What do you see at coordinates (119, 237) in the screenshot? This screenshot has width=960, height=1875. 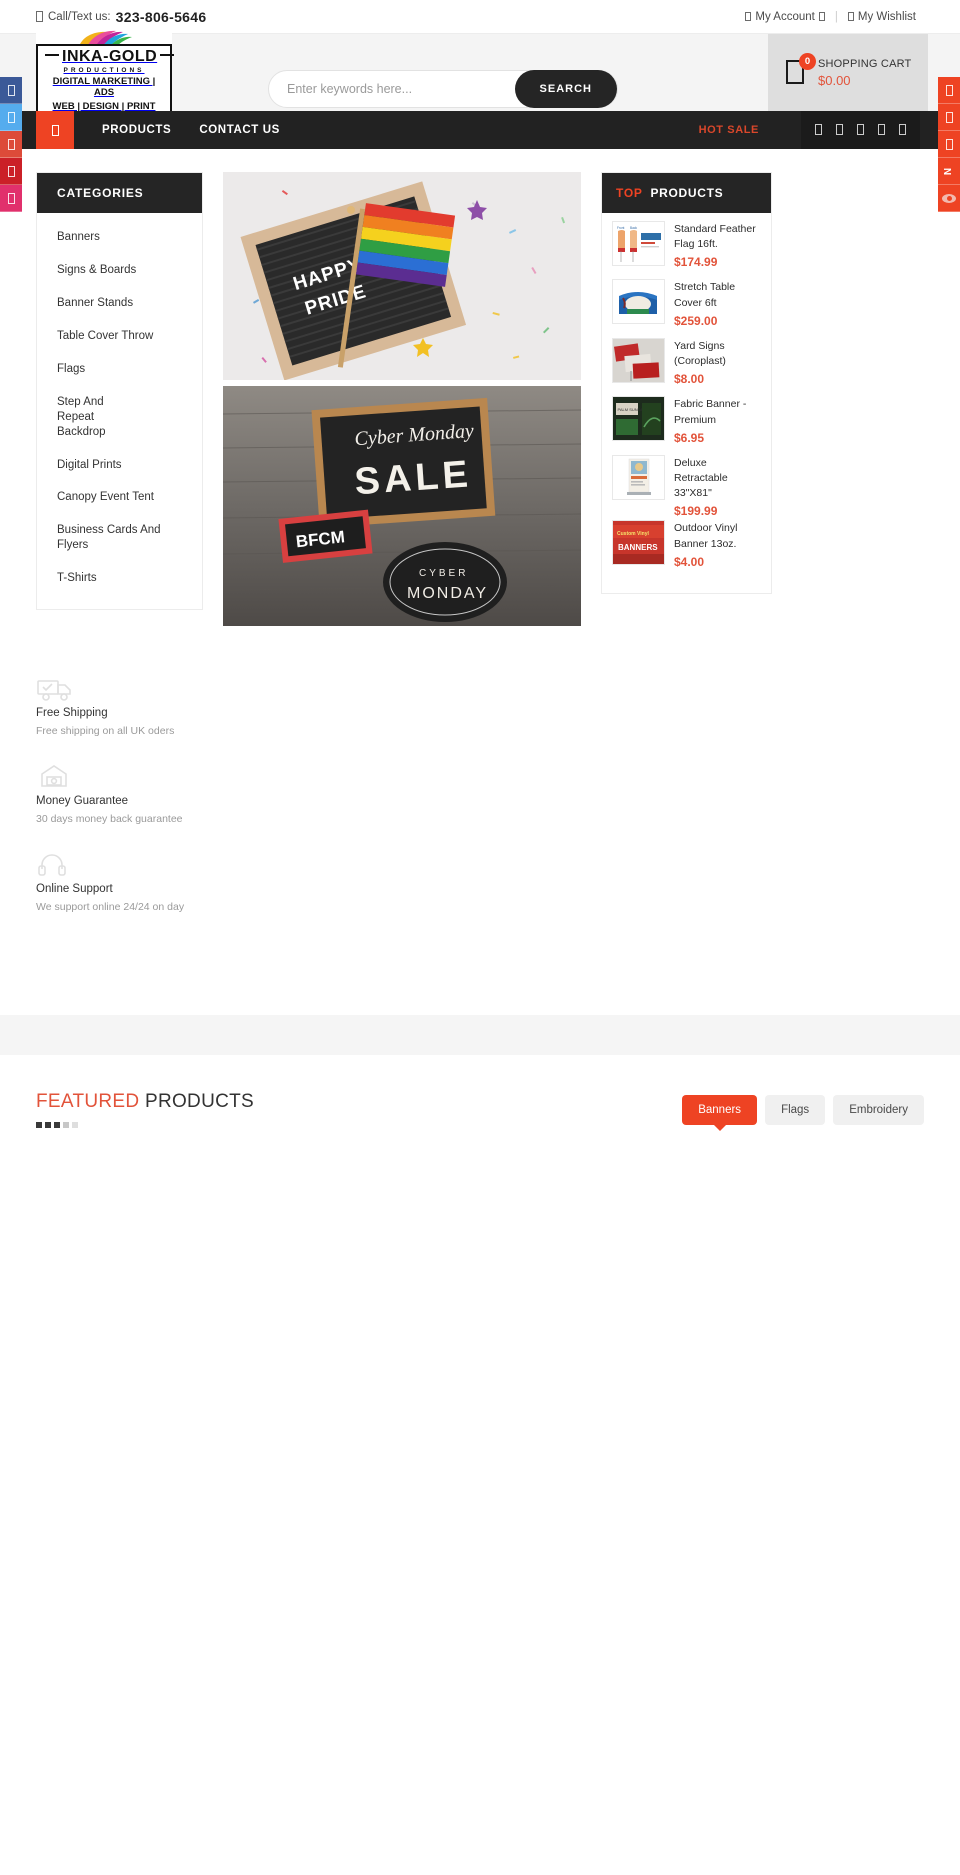 I see `sidebar-item-banners: Banners` at bounding box center [119, 237].